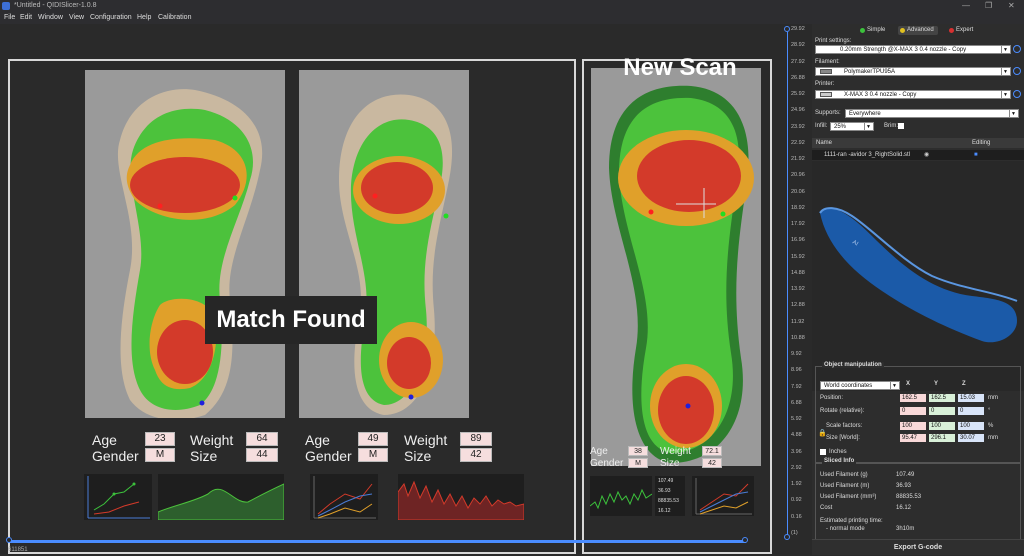 Image resolution: width=1024 pixels, height=556 pixels. What do you see at coordinates (918, 155) in the screenshot?
I see `object-row: 1111-ran -avidor 3_RightSolid.stl ◉ ■` at bounding box center [918, 155].